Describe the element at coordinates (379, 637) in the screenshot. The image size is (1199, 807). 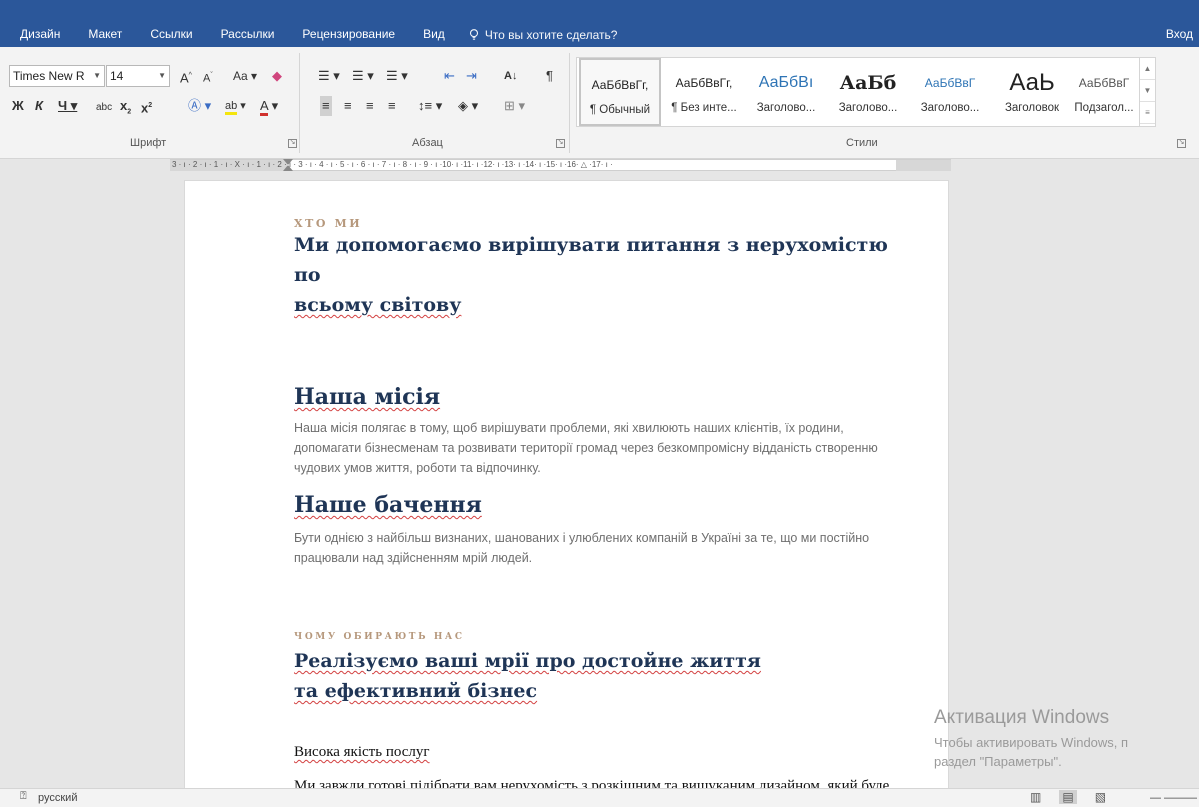
I see `section-eyebrow: ЧОМУ ОБИРАЮТЬ НАС` at that location.